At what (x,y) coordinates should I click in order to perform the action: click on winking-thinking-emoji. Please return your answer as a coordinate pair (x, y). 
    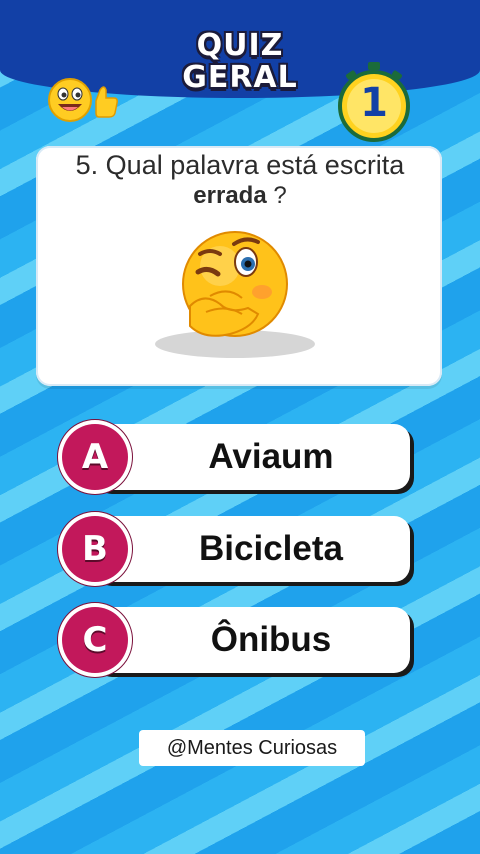
    Looking at the image, I should click on (235, 294).